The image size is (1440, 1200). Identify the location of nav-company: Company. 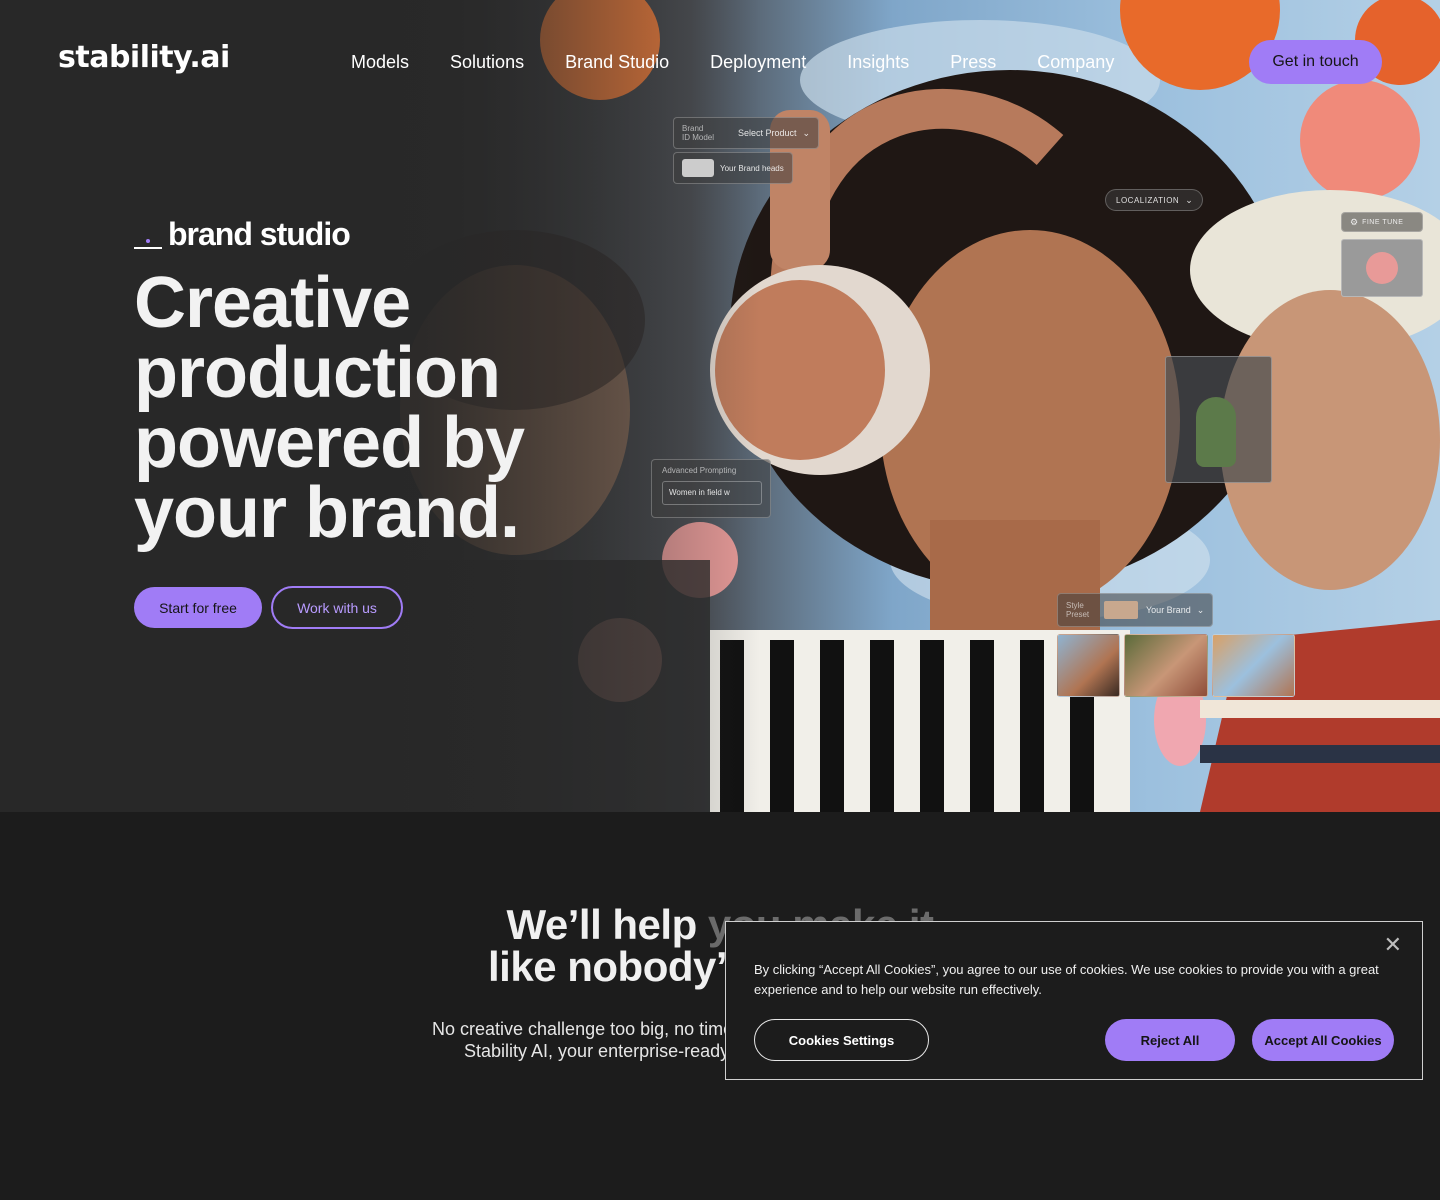
(1075, 62).